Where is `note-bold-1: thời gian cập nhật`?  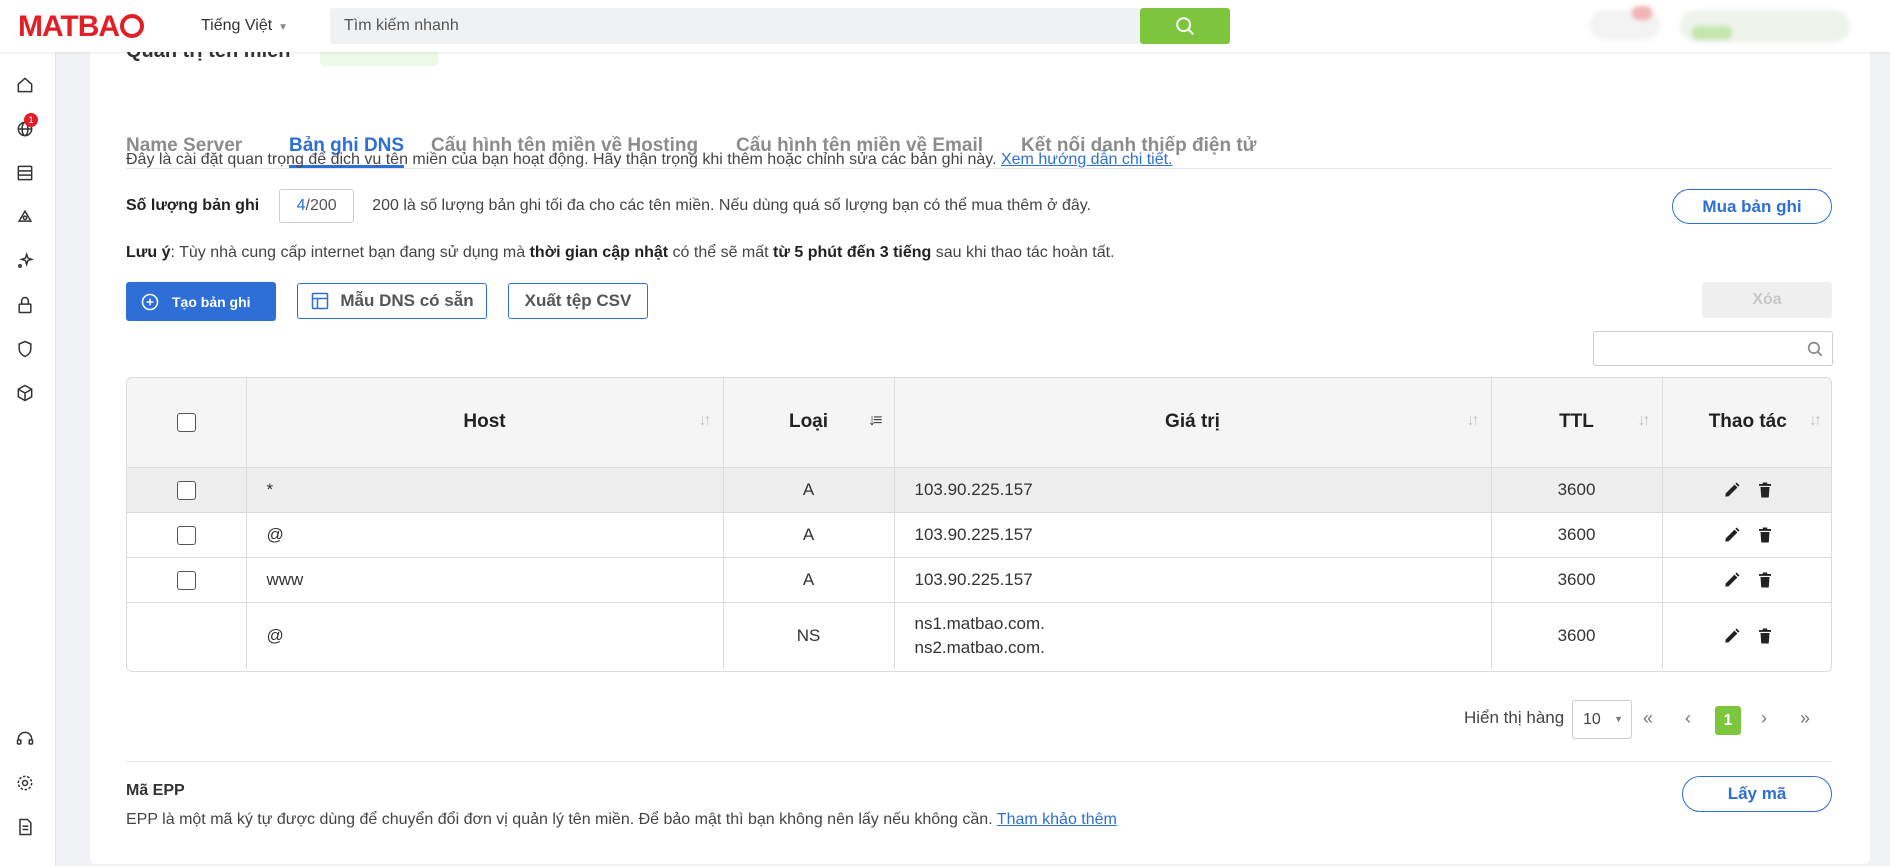 note-bold-1: thời gian cập nhật is located at coordinates (599, 252).